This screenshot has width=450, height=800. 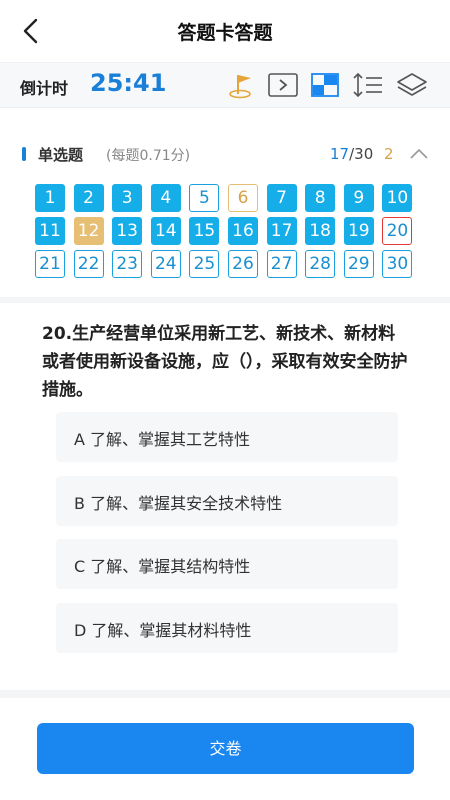 I want to click on question-number-button: 18, so click(x=320, y=231).